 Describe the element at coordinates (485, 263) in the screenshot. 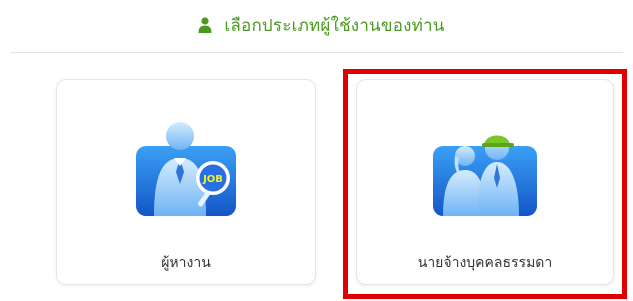

I see `individual-employer-label: นายจ้างบุคคลธรรมดา` at that location.